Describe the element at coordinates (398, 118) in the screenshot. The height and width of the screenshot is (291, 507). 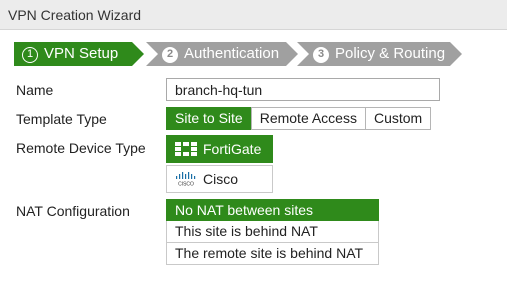
I see `template-custom-button: Custom` at that location.